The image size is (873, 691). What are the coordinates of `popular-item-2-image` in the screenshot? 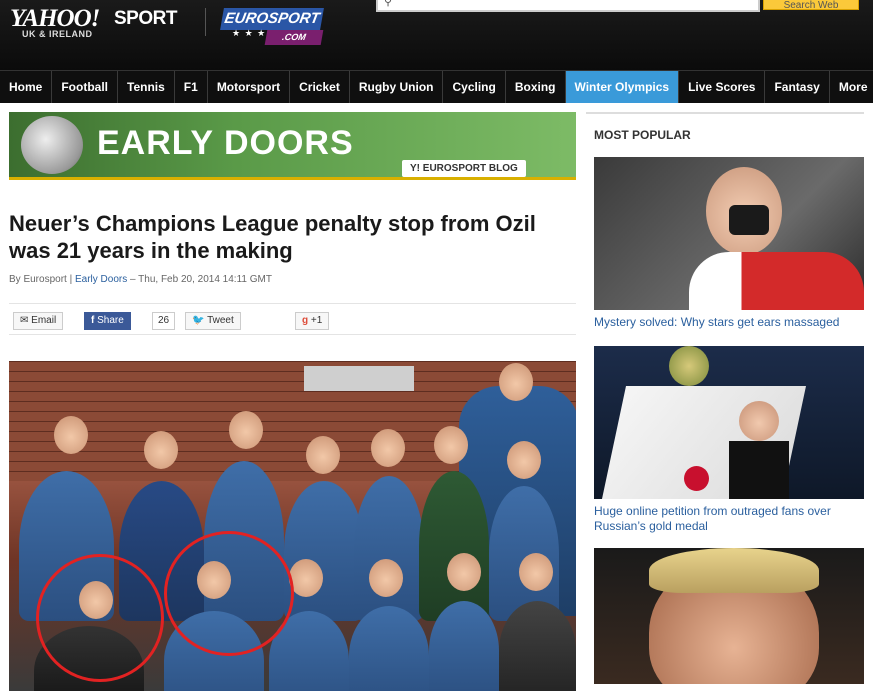 It's located at (729, 422).